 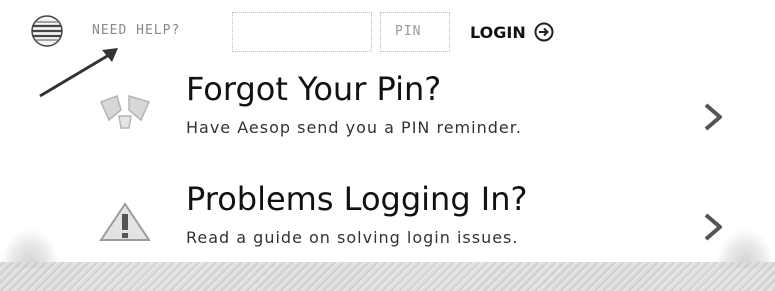 I want to click on need-help-link: NEED HELP?, so click(x=136, y=30).